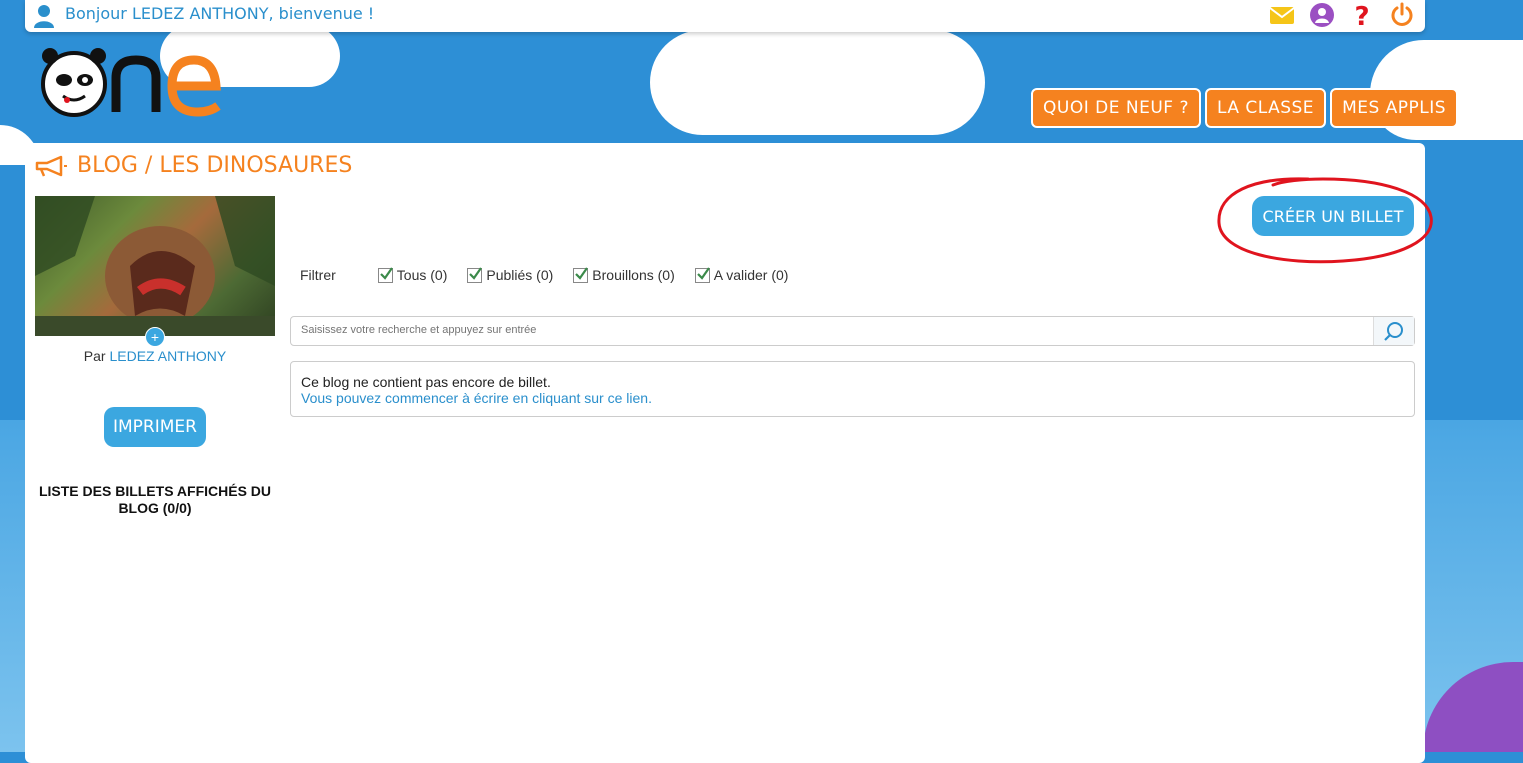  I want to click on main-nav: QUOI DE NEUF ? LA CLASSE MES APPLIS, so click(1245, 108).